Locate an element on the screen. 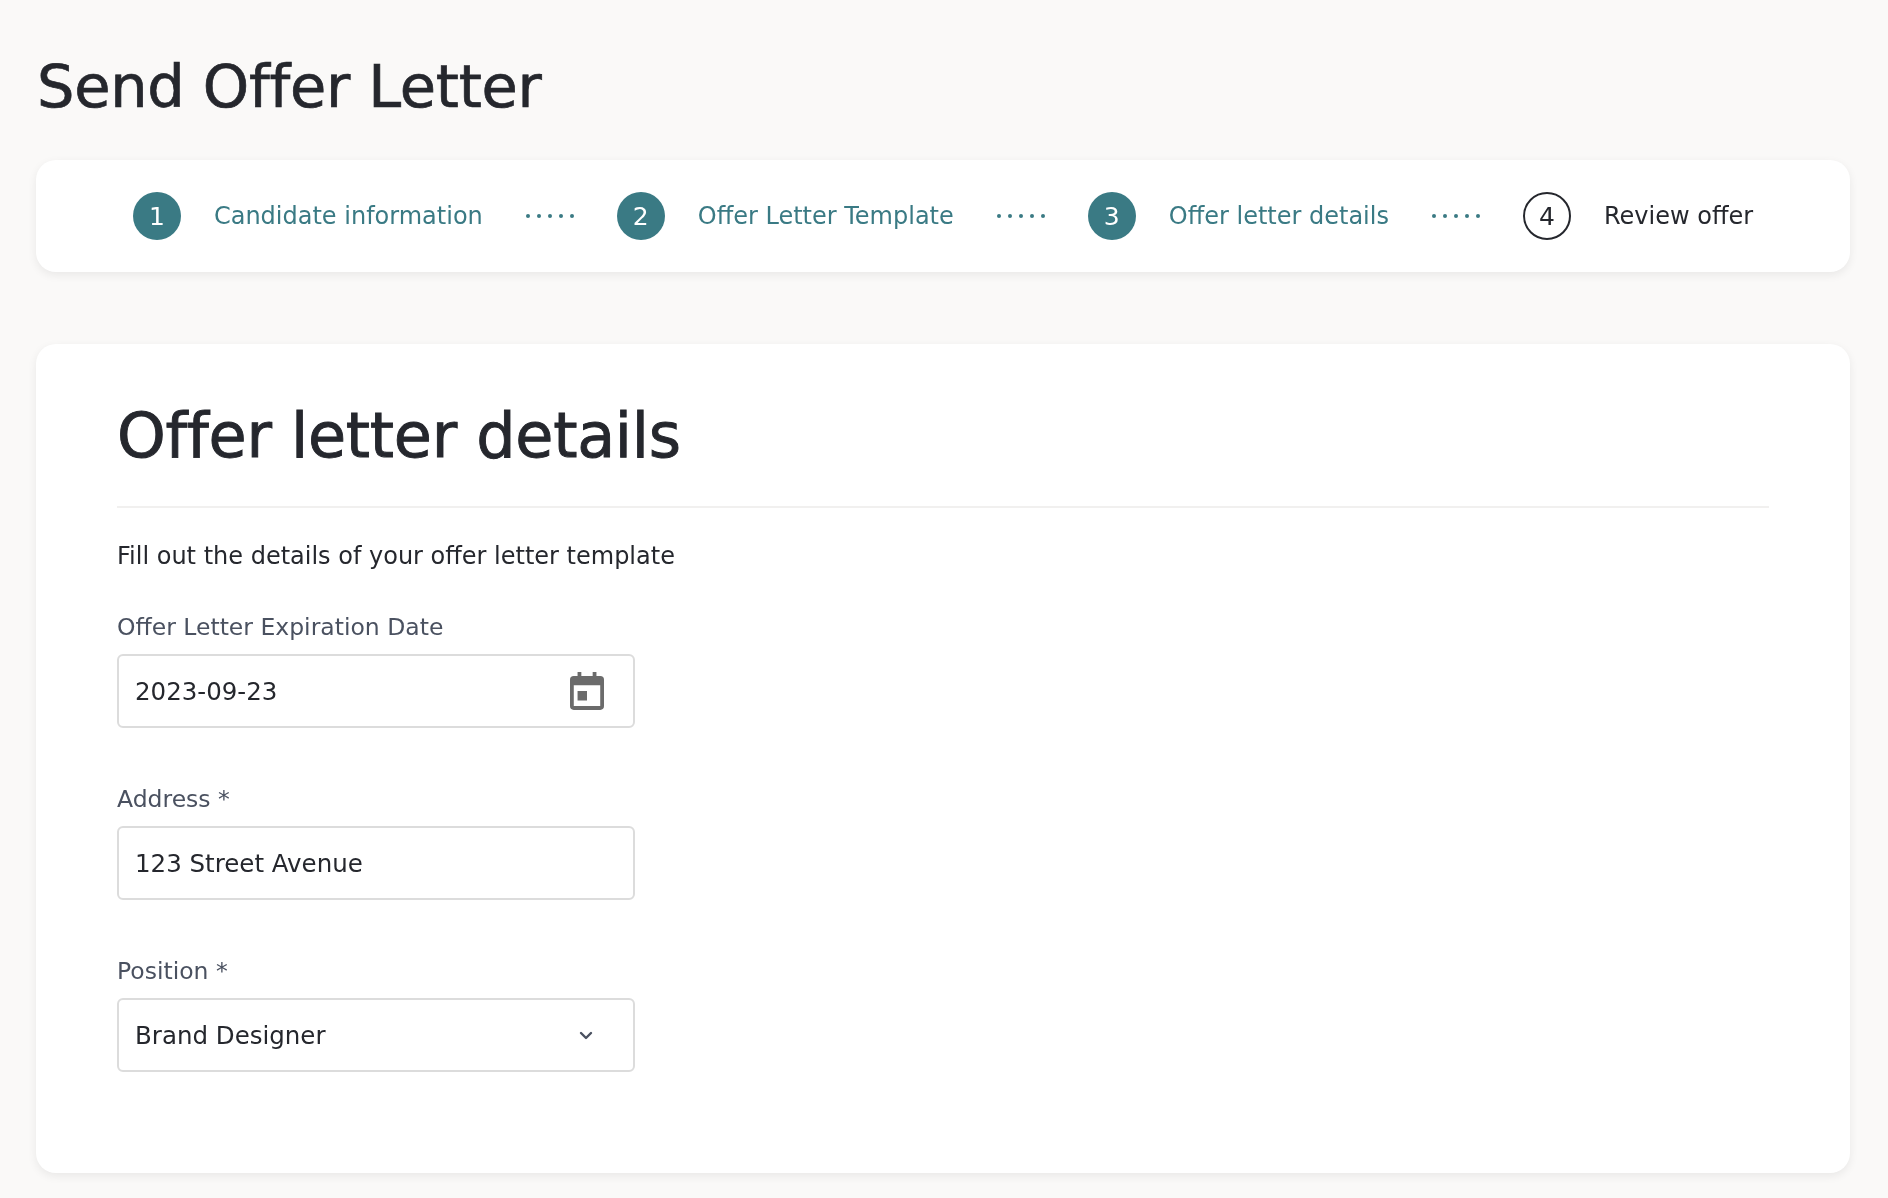 This screenshot has width=1888, height=1198. step-number: 1 is located at coordinates (156, 216).